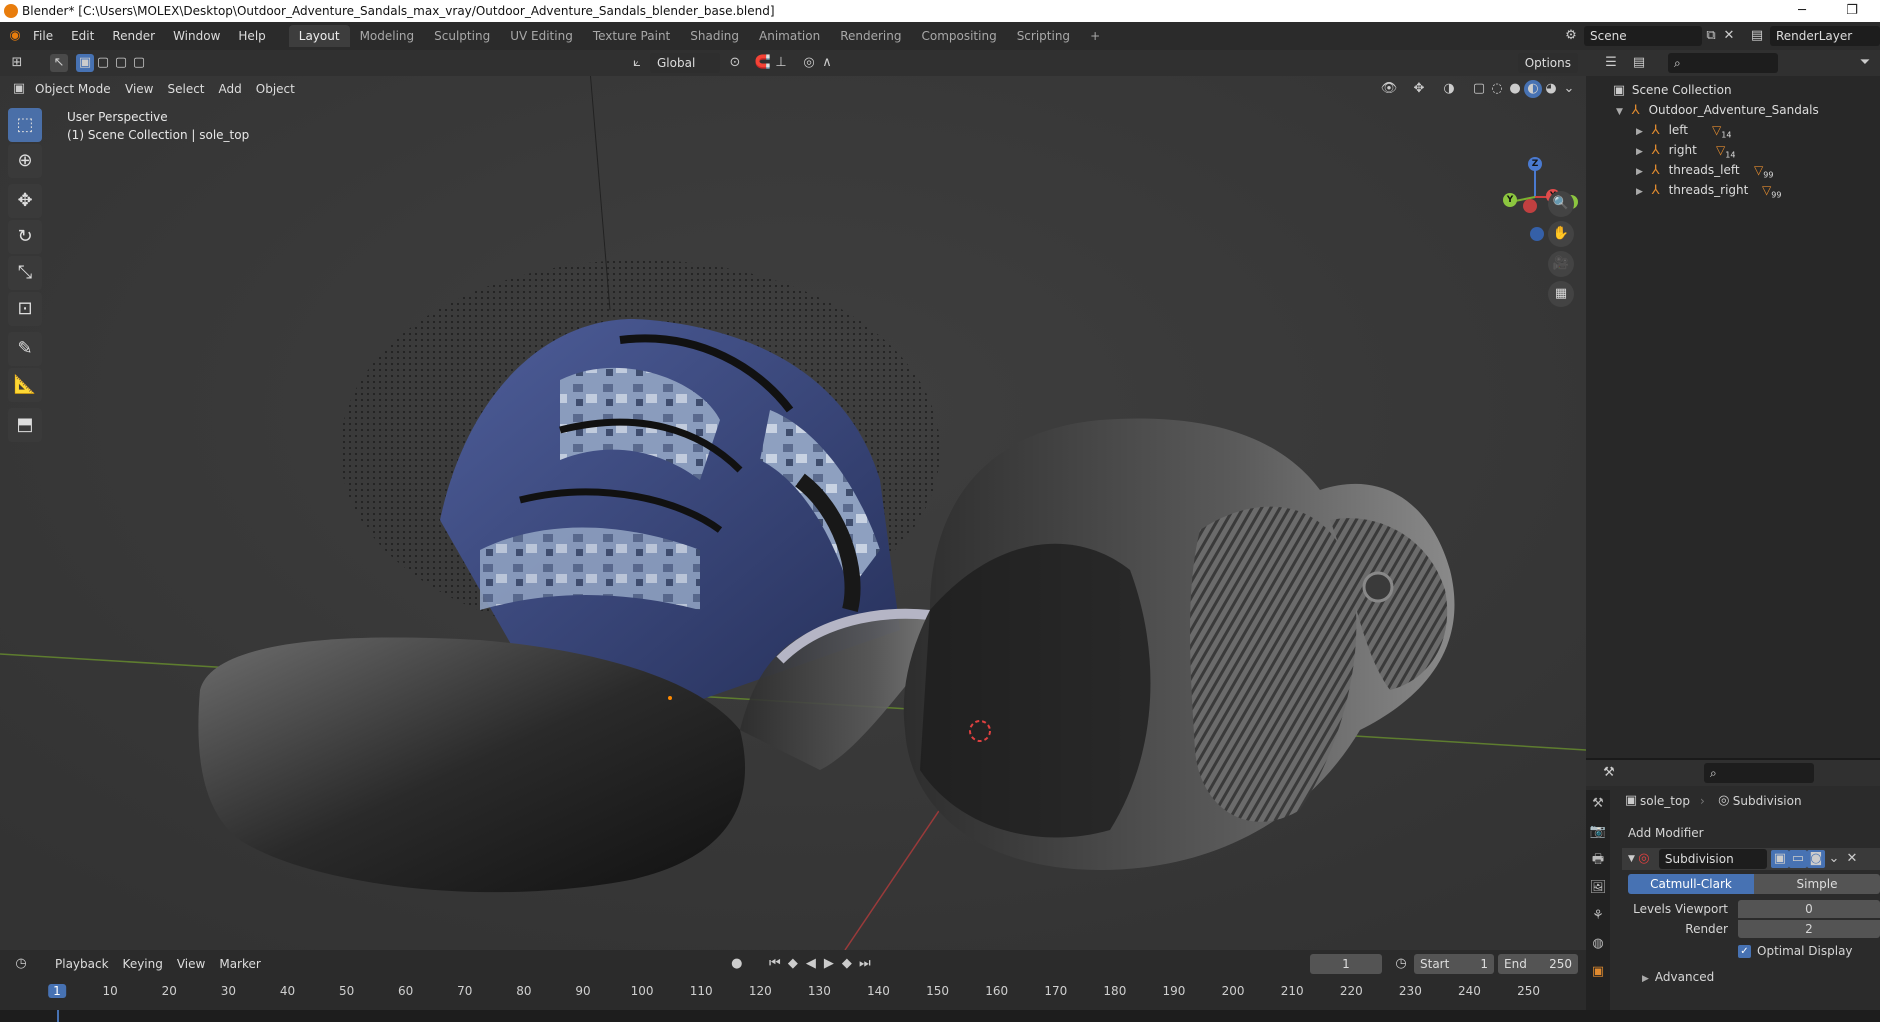 Image resolution: width=1880 pixels, height=1022 pixels. I want to click on shading-rendered-icon: ◕, so click(1551, 89).